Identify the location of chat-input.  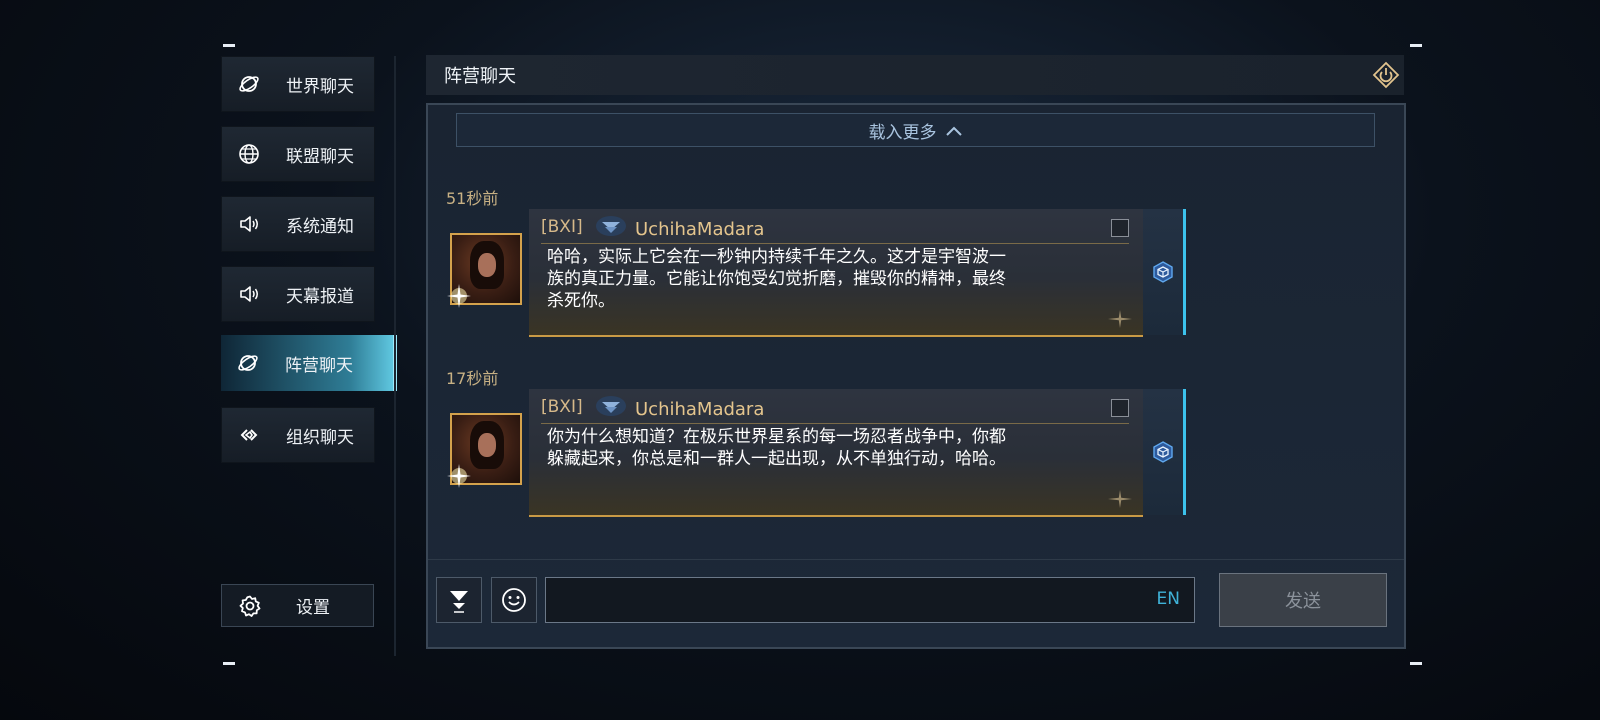
(846, 601).